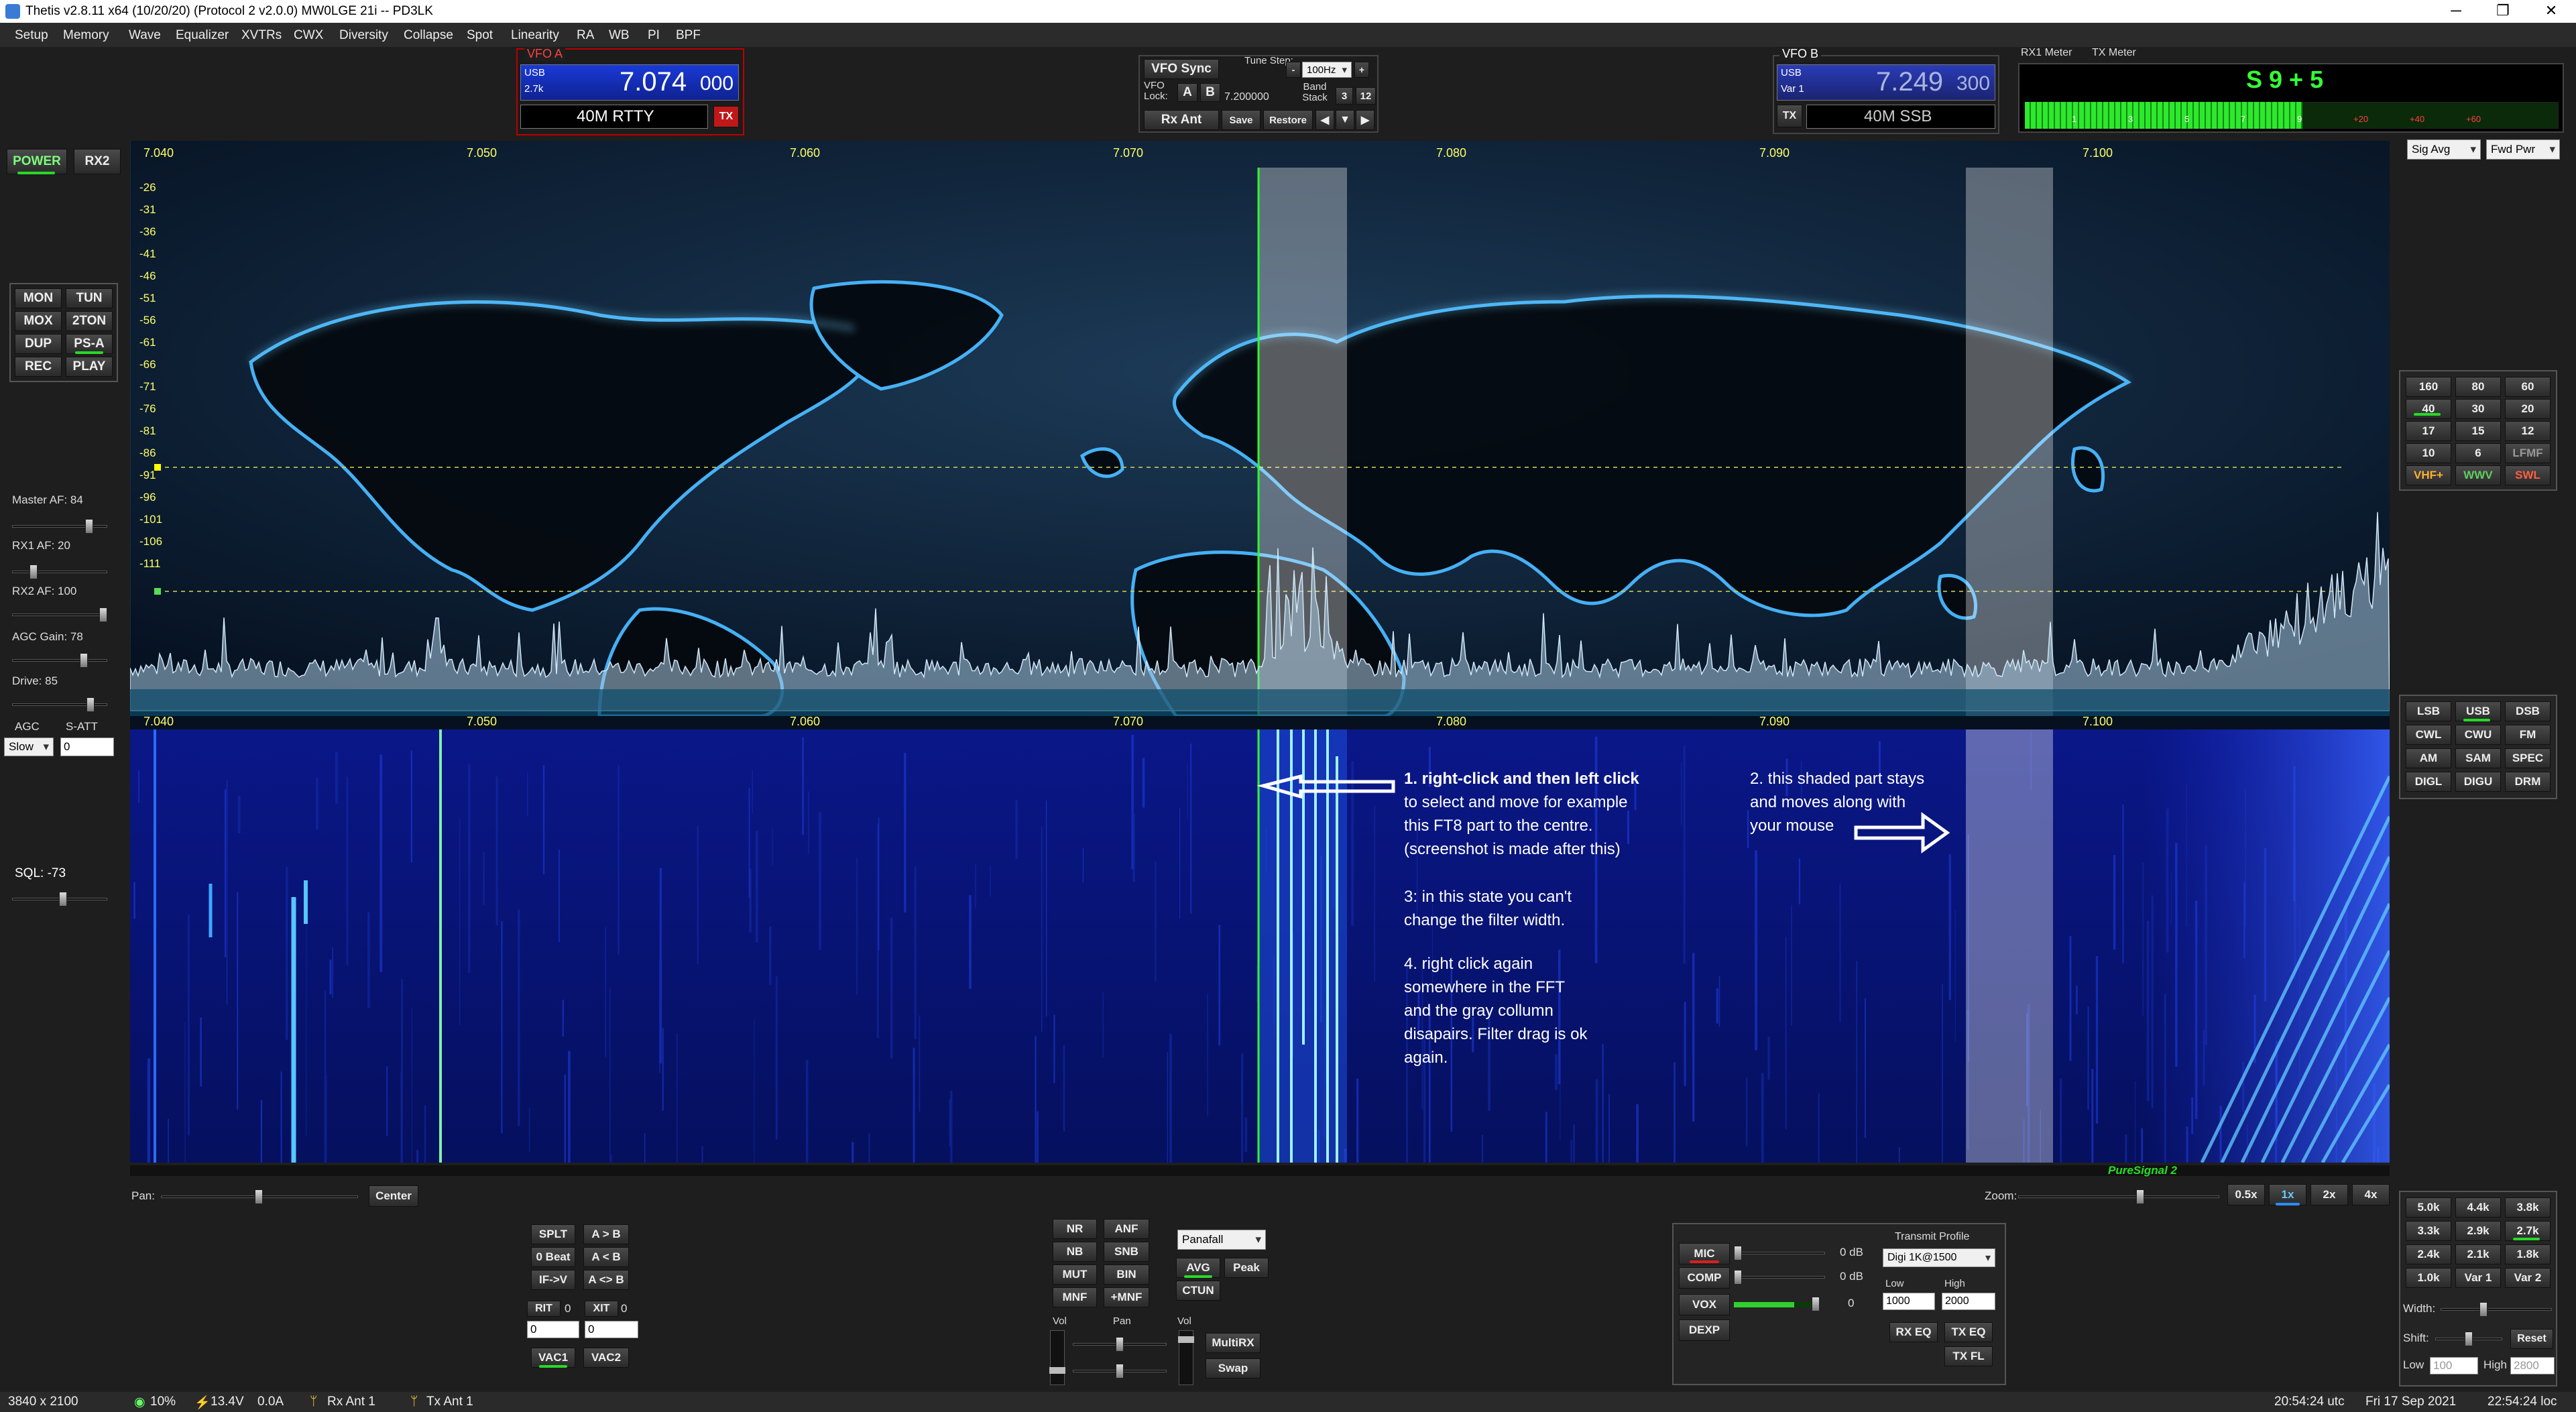 The image size is (2576, 1412). What do you see at coordinates (1221, 1240) in the screenshot?
I see `display-mode-select: Panafall` at bounding box center [1221, 1240].